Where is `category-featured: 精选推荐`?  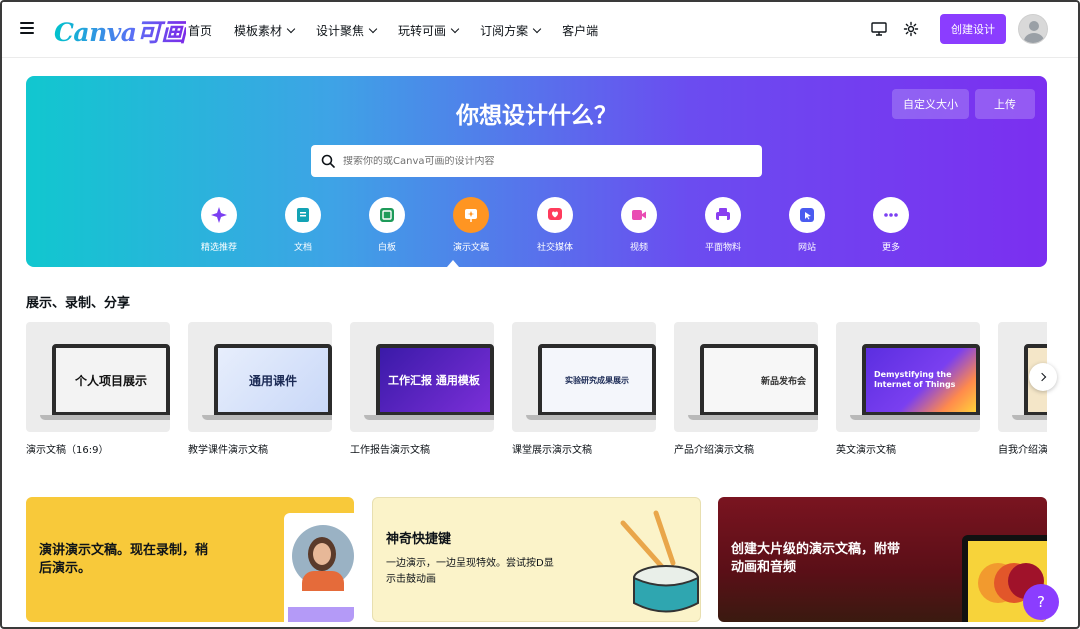
category-featured: 精选推荐 is located at coordinates (219, 225).